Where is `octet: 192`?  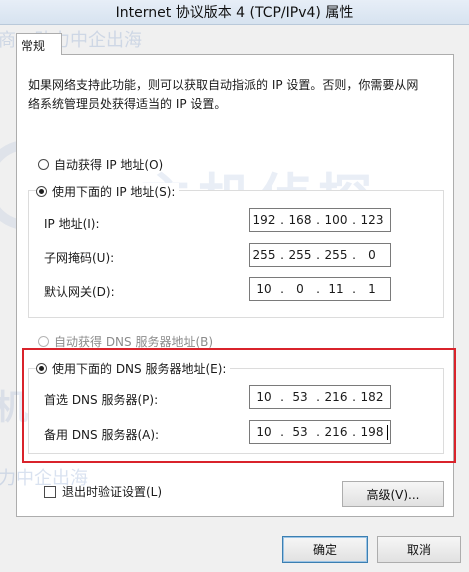 octet: 192 is located at coordinates (264, 220).